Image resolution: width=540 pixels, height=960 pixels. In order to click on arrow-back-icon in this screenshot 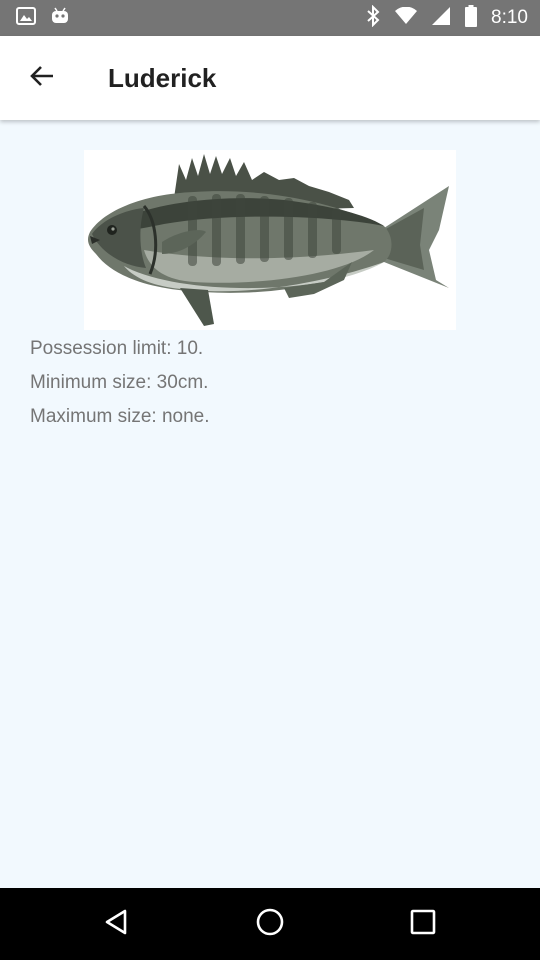, I will do `click(42, 78)`.